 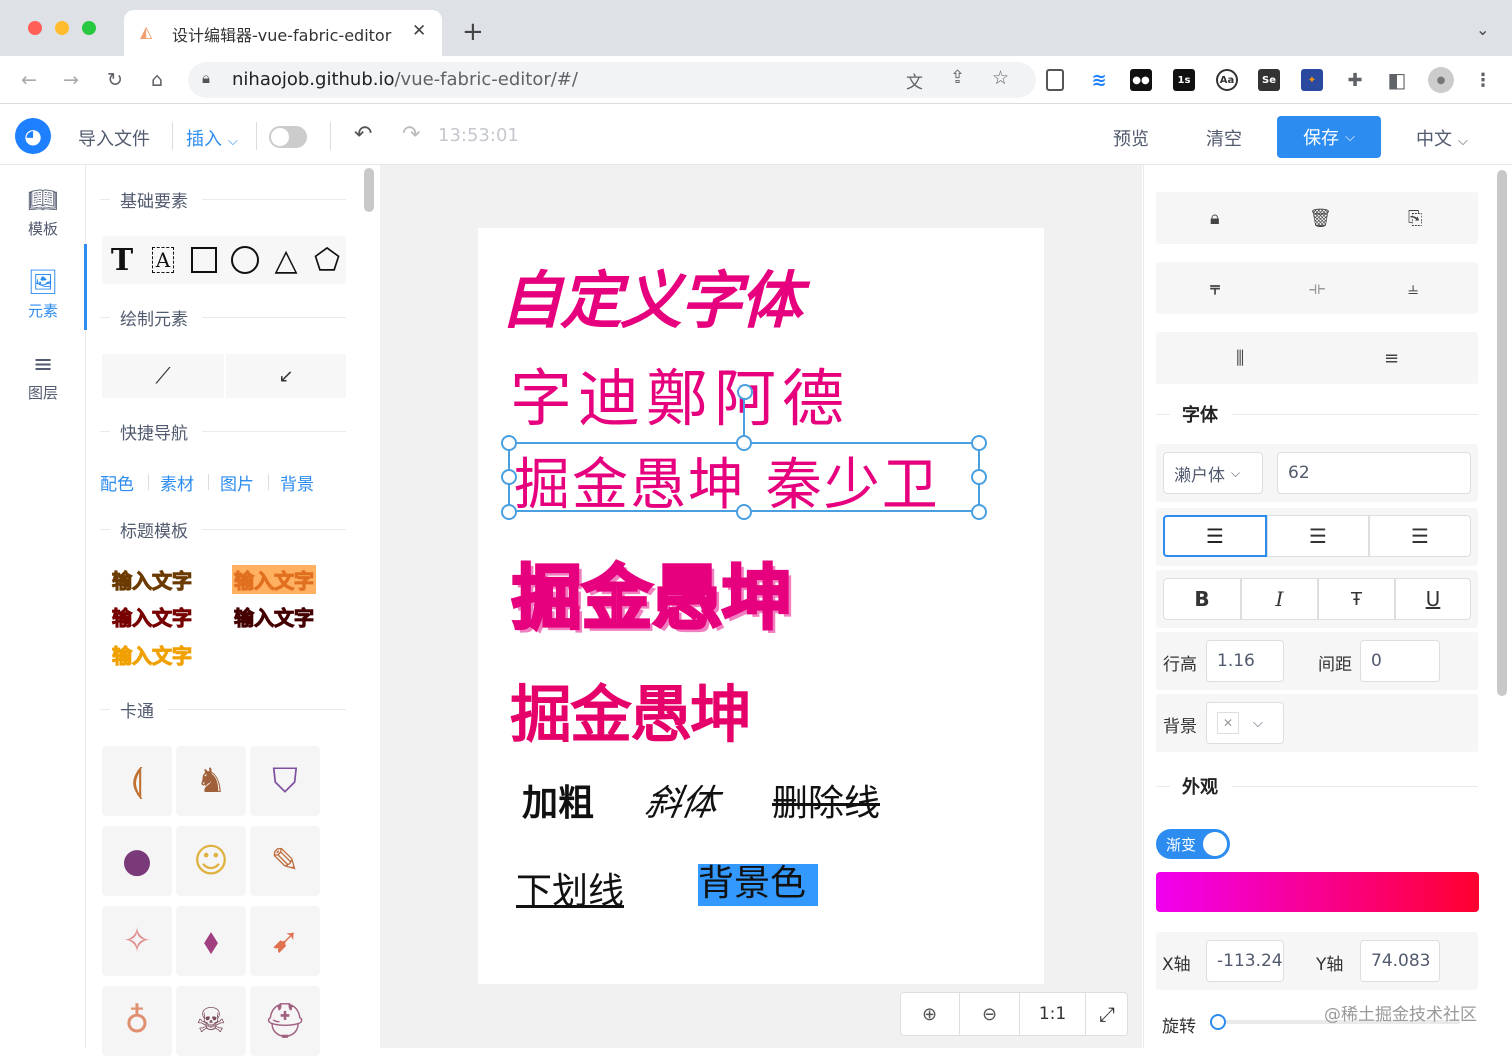 I want to click on translate-icon: 文, so click(x=914, y=80).